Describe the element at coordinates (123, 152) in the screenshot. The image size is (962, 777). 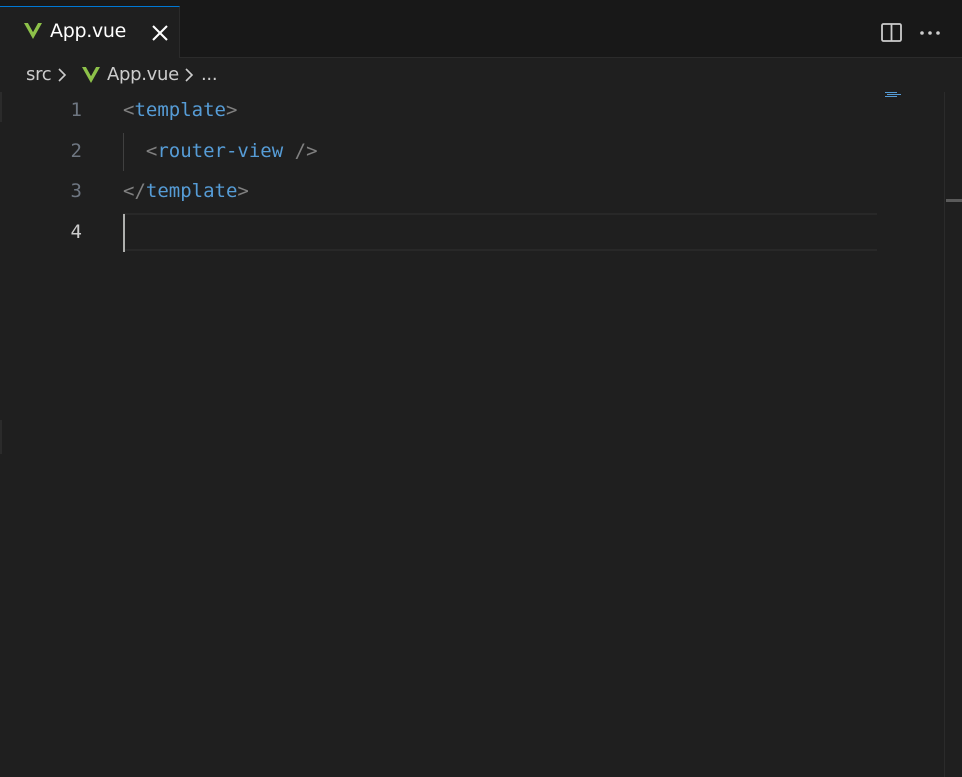
I see `indent-guide` at that location.